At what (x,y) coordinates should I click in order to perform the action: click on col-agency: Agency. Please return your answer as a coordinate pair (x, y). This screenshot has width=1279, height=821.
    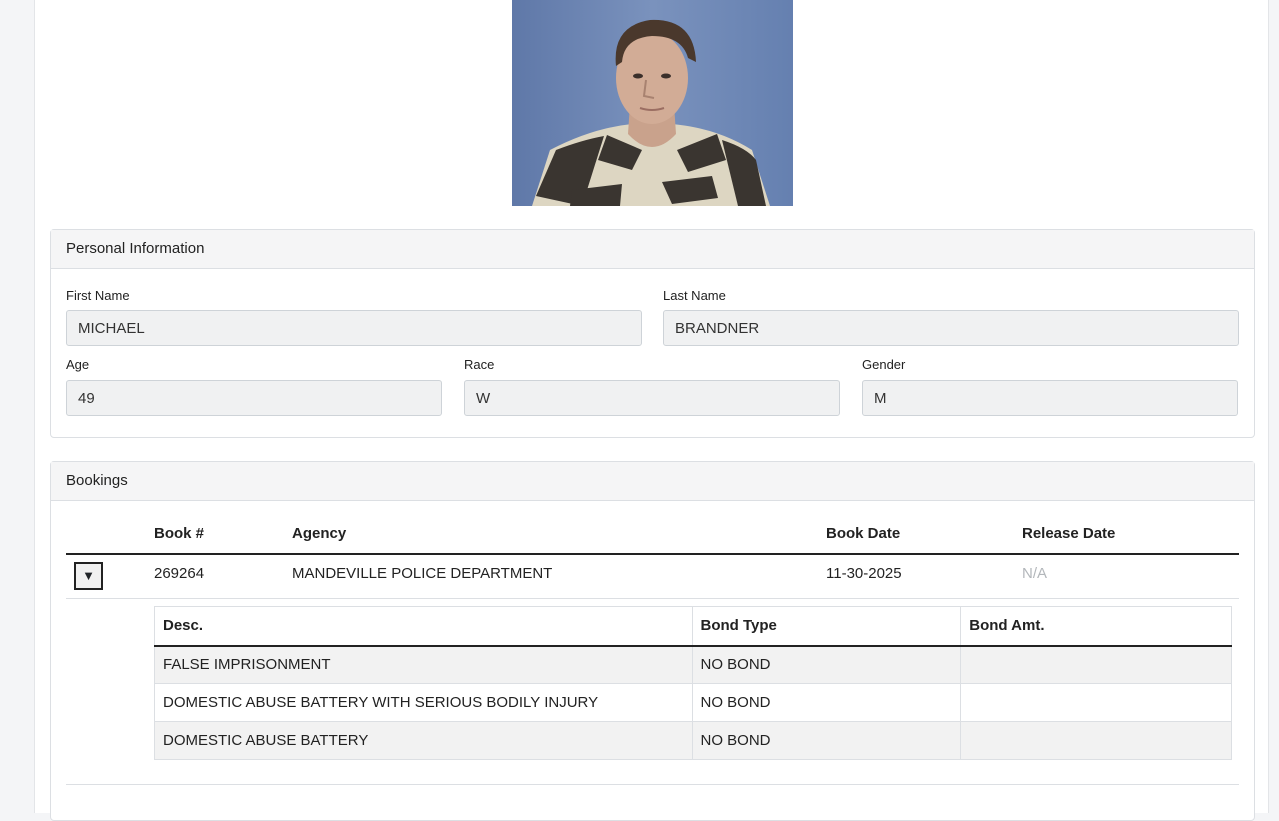
    Looking at the image, I should click on (319, 533).